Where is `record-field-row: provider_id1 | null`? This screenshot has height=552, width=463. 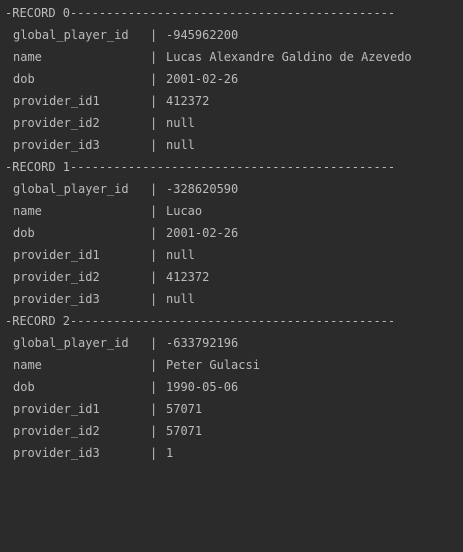 record-field-row: provider_id1 | null is located at coordinates (97, 255).